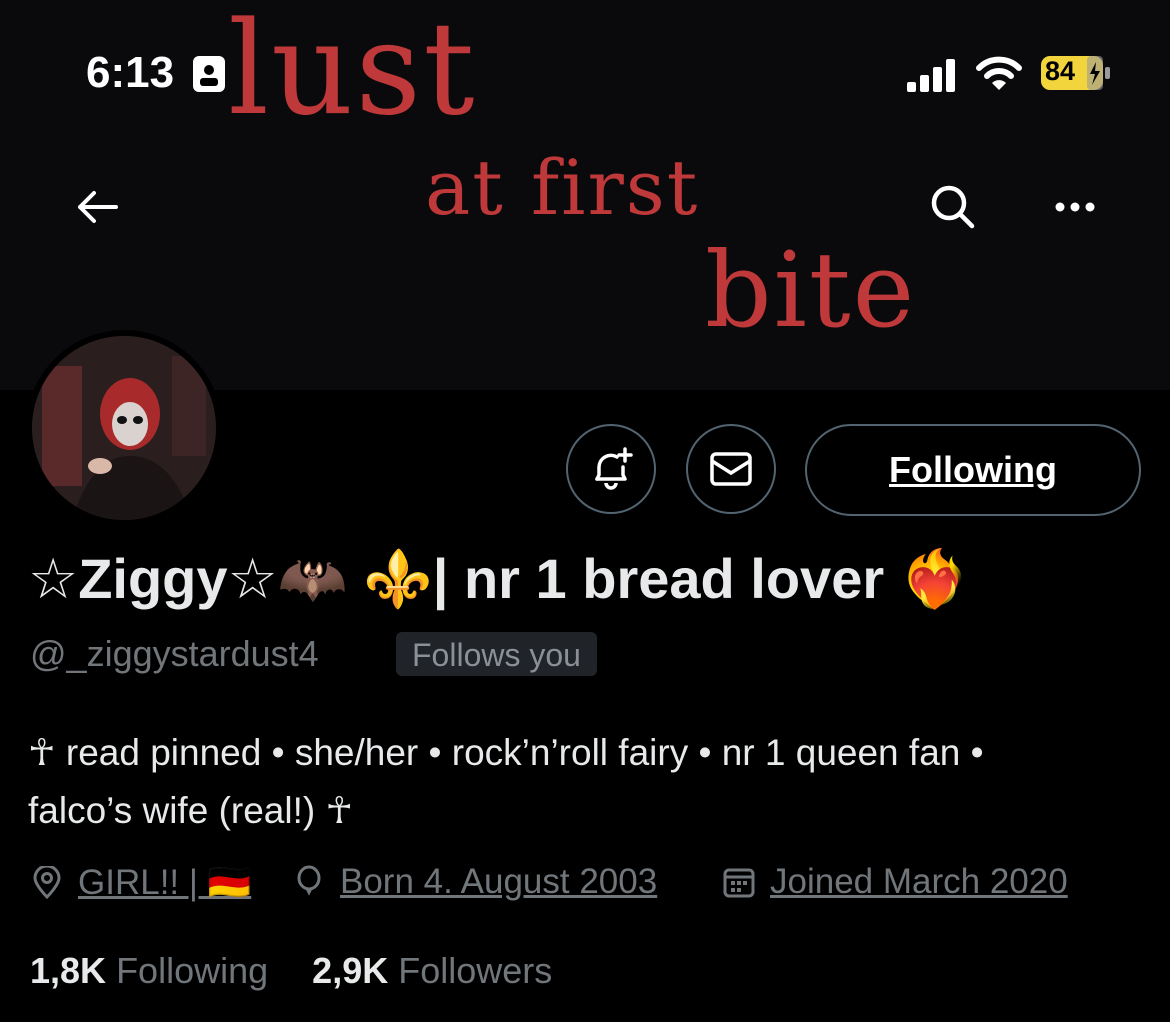  What do you see at coordinates (164, 882) in the screenshot?
I see `location-label: GIRL!! | 🇩🇪` at bounding box center [164, 882].